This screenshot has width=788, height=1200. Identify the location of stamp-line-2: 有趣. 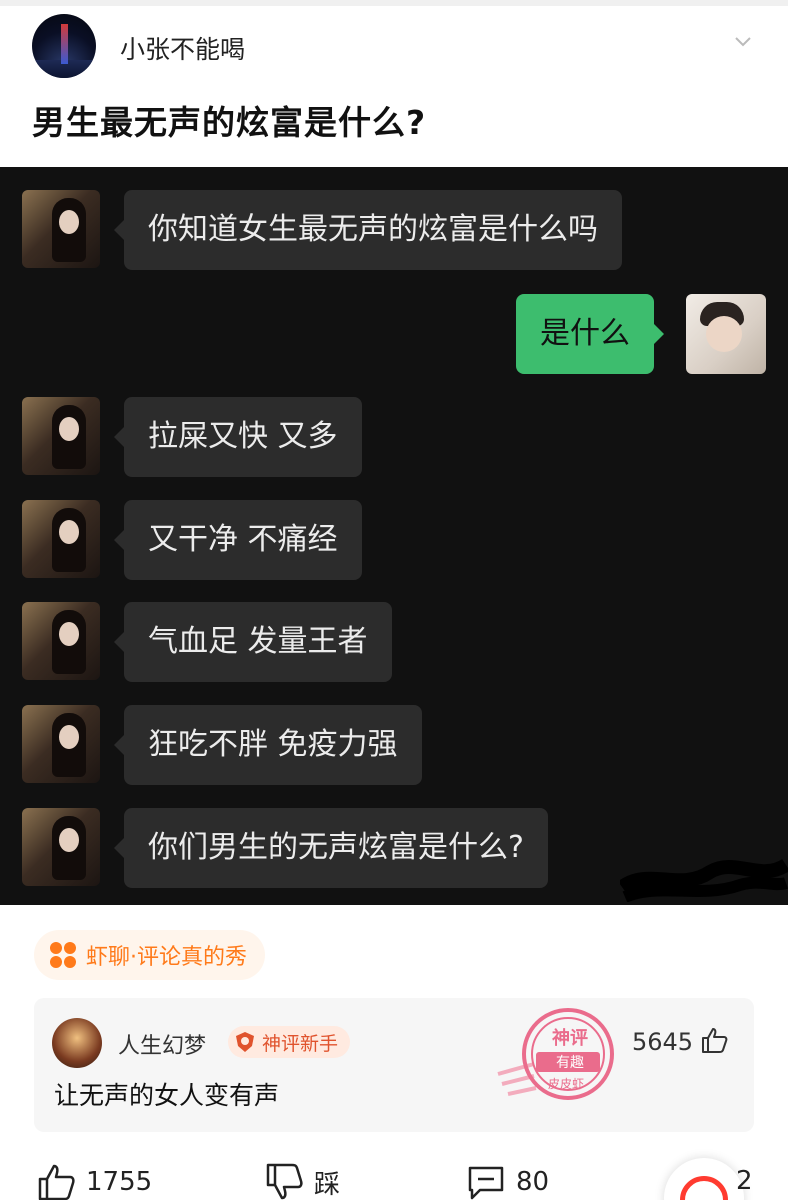
(570, 1063).